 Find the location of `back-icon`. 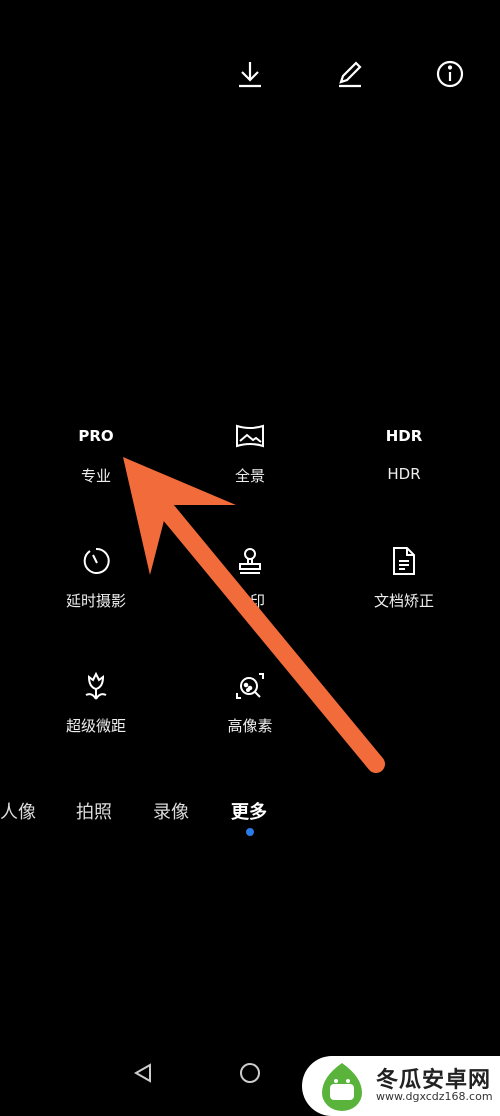

back-icon is located at coordinates (143, 1073).